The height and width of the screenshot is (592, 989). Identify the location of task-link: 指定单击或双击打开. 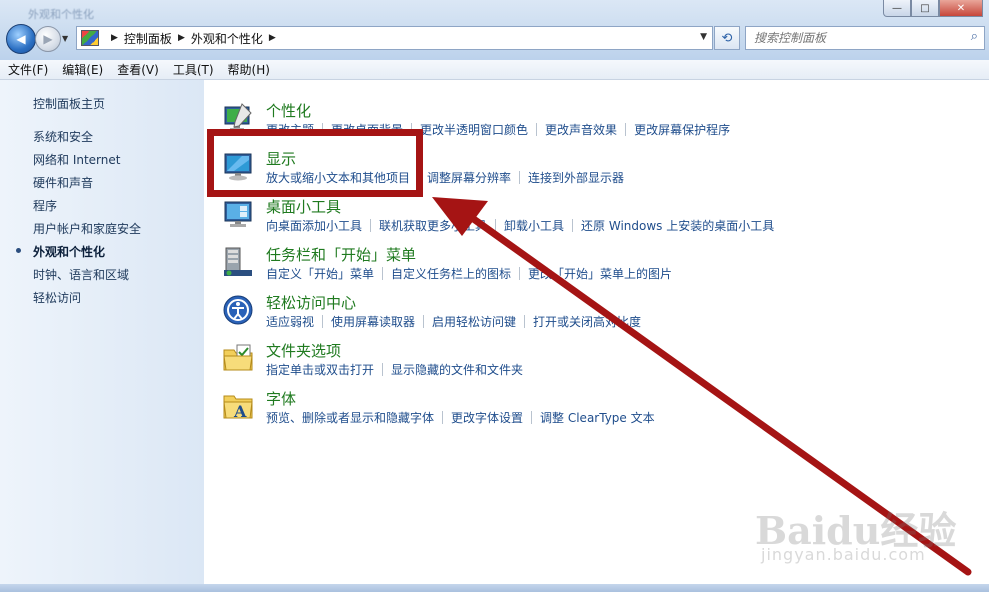
(320, 369).